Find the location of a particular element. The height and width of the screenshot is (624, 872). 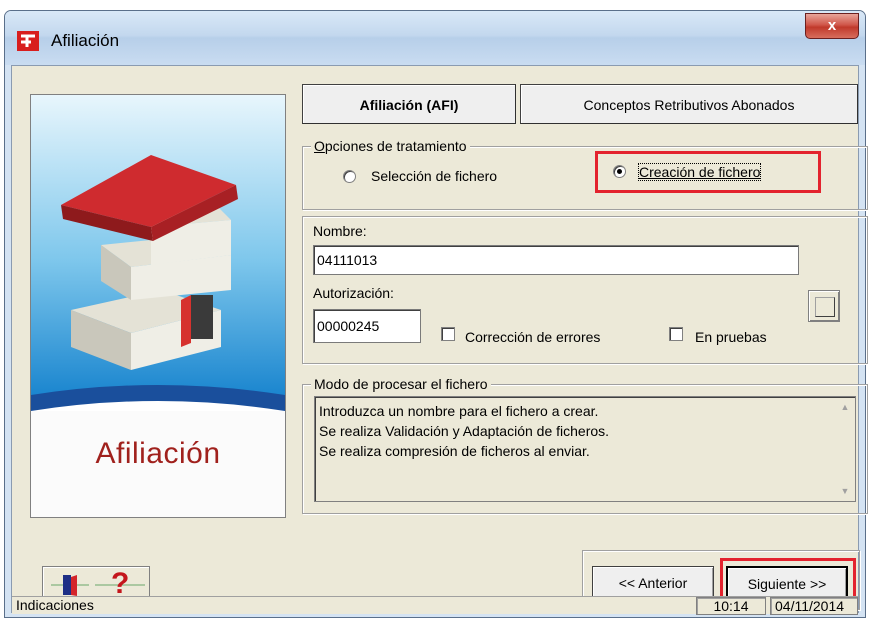

exit-door-icon is located at coordinates (70, 585).